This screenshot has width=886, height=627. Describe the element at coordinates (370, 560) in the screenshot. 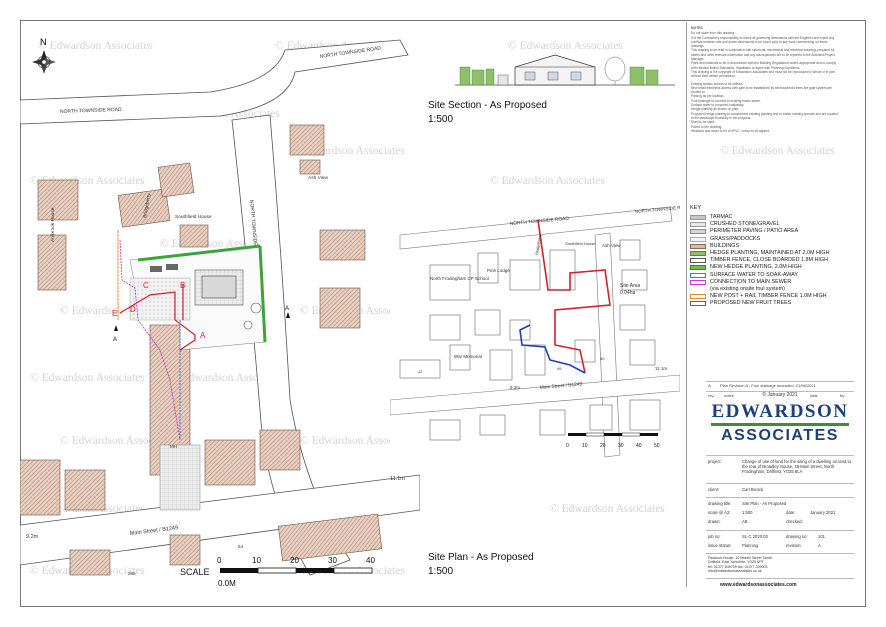

I see `scale-tick-40: 40` at that location.